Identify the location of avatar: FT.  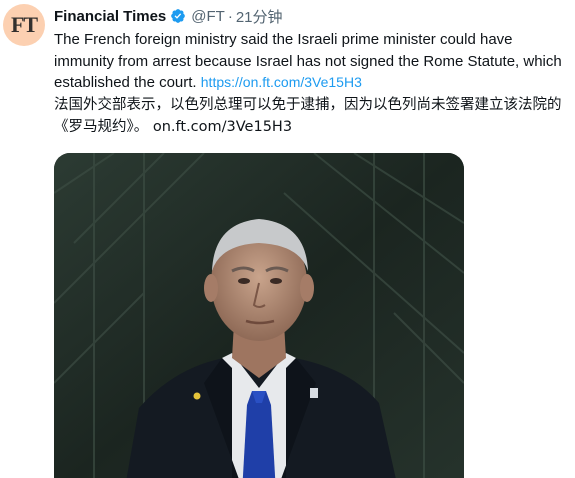
(24, 25).